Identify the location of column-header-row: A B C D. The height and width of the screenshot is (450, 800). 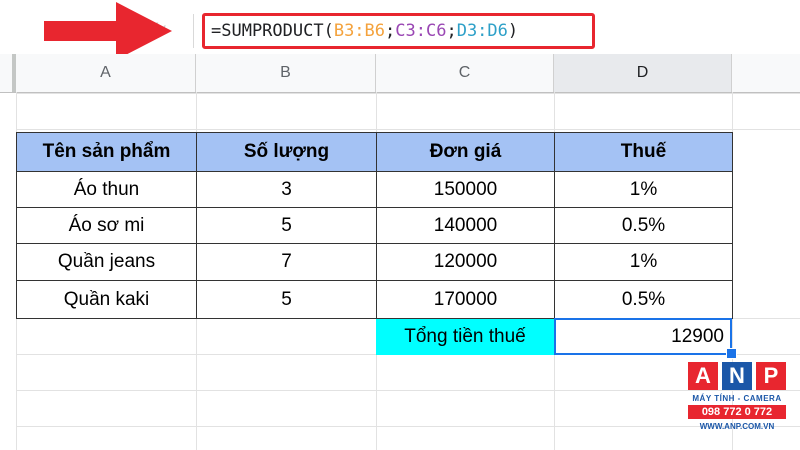
(400, 73).